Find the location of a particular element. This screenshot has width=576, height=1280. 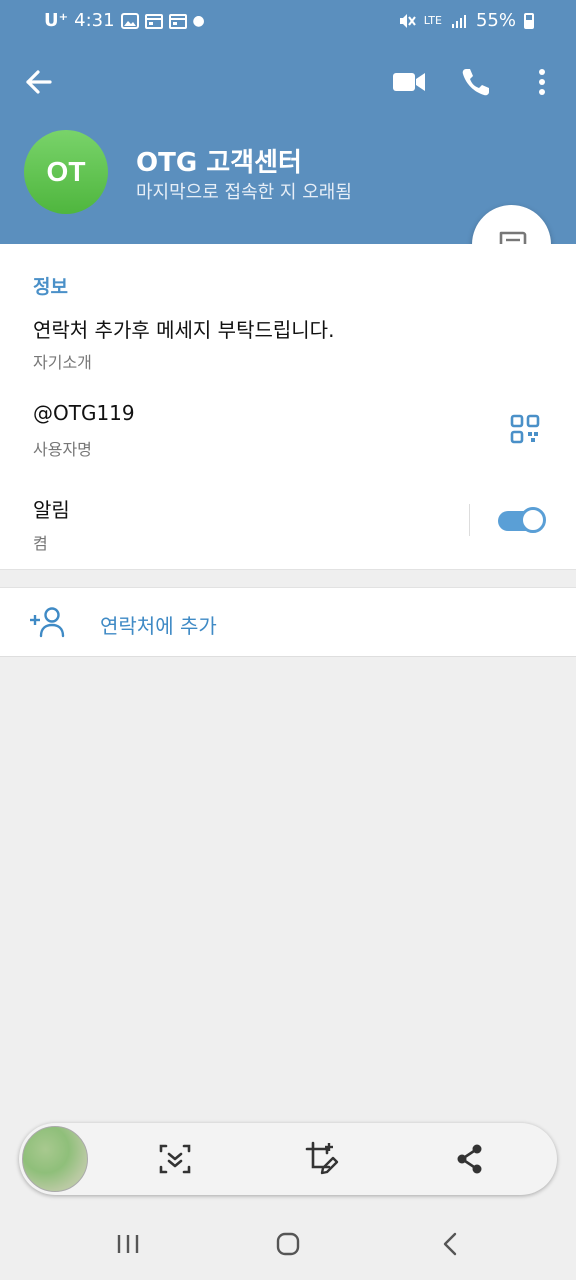

toggle-knob is located at coordinates (533, 520).